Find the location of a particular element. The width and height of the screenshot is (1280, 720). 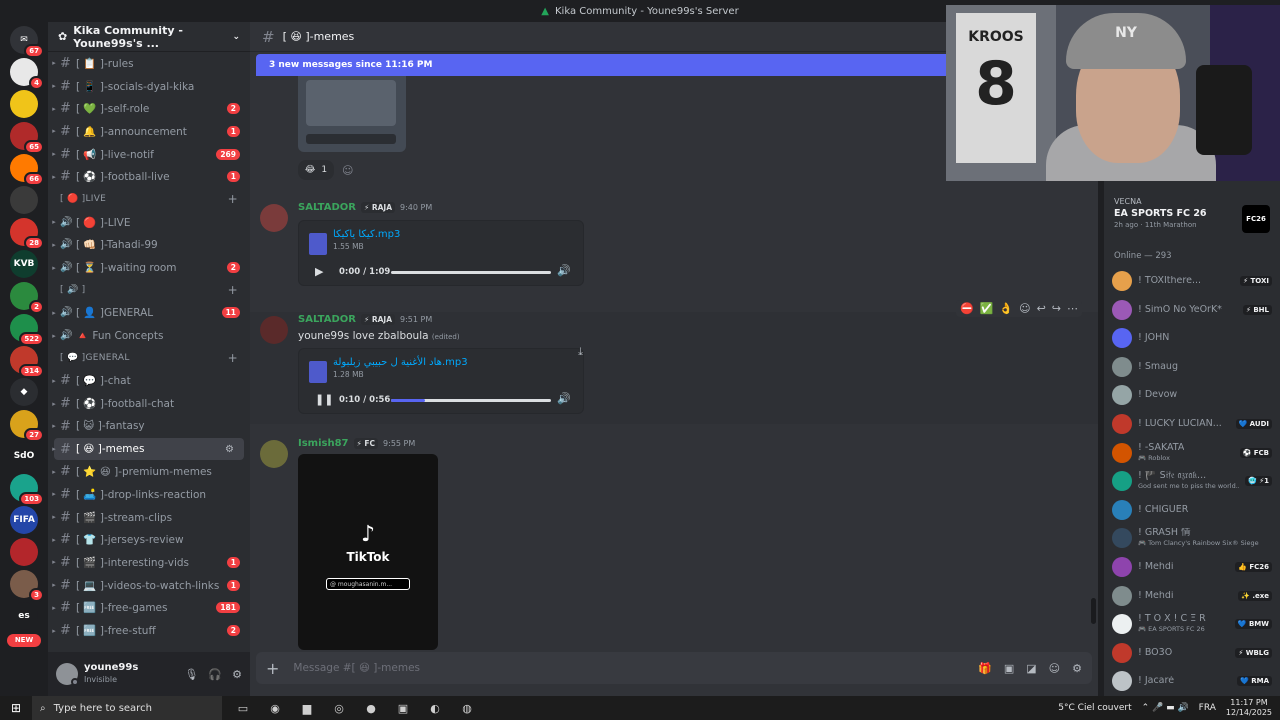

member-item: ! T O X ! C Ξ R 🎮 EA SPORTS FC 26 💙 BMW is located at coordinates (1192, 624).